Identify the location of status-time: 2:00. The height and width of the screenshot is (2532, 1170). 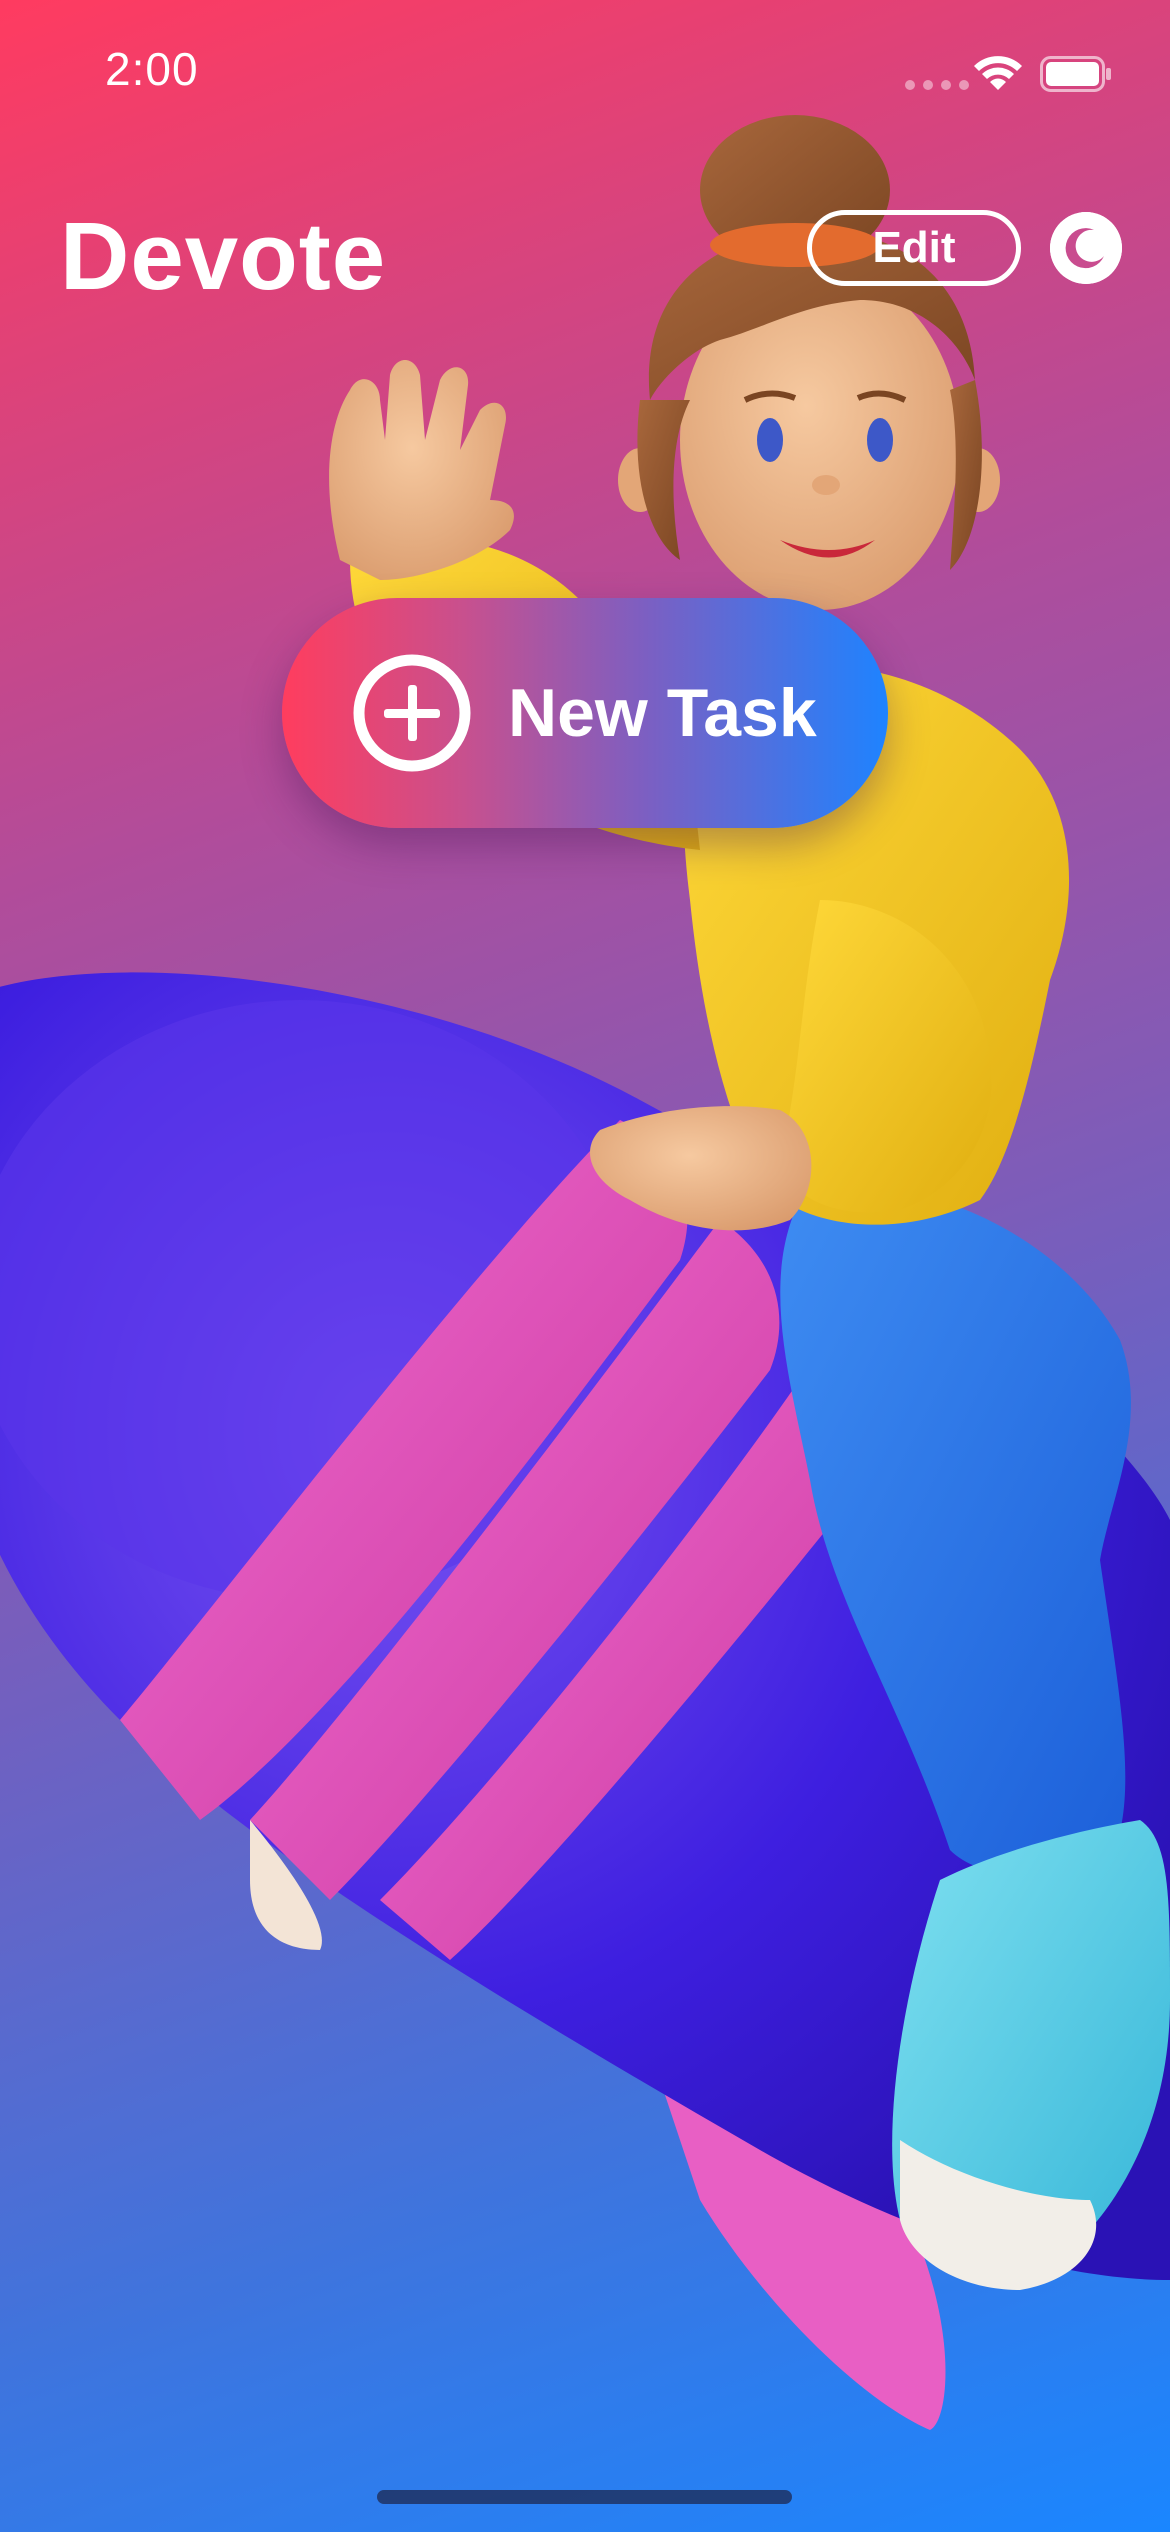
(152, 69).